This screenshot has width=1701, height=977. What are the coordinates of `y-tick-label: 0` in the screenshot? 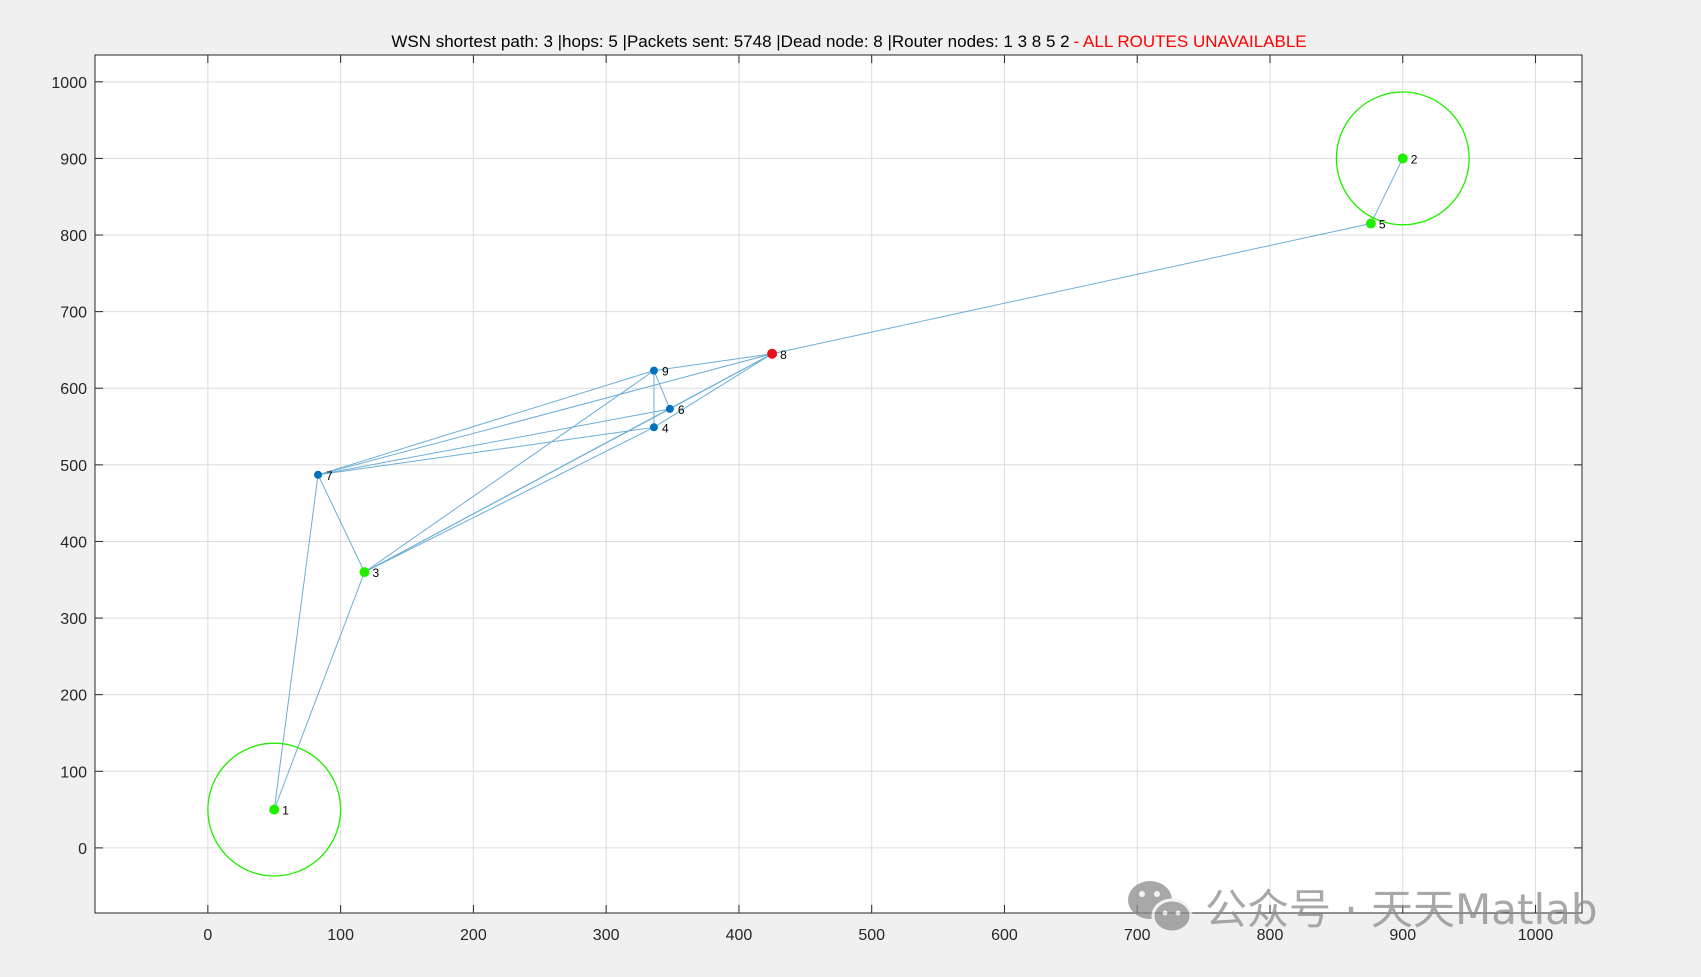 It's located at (82, 849).